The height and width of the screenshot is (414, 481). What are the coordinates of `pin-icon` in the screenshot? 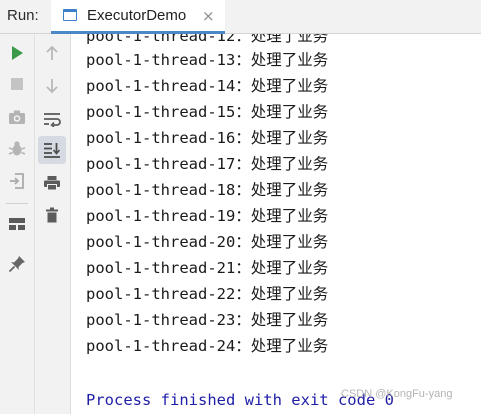 It's located at (16, 264).